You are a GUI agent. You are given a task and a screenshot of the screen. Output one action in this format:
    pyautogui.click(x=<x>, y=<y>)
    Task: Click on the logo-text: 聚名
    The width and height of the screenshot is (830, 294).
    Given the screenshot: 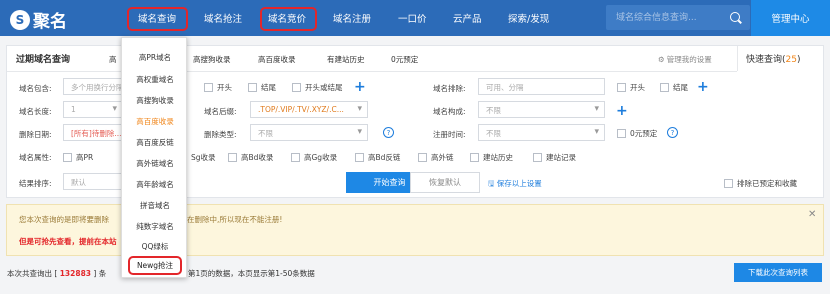 What is the action you would take?
    pyautogui.click(x=50, y=22)
    